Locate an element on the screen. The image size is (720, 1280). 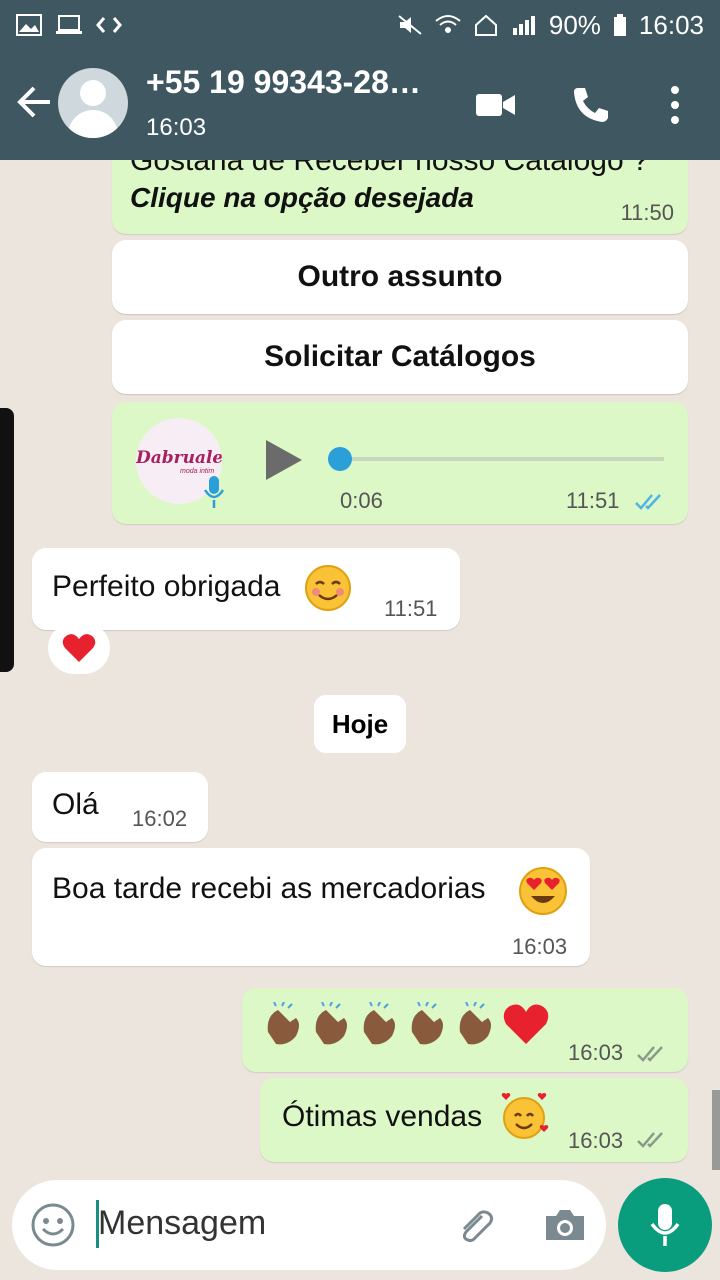
message-input: Mensagem is located at coordinates (182, 1223).